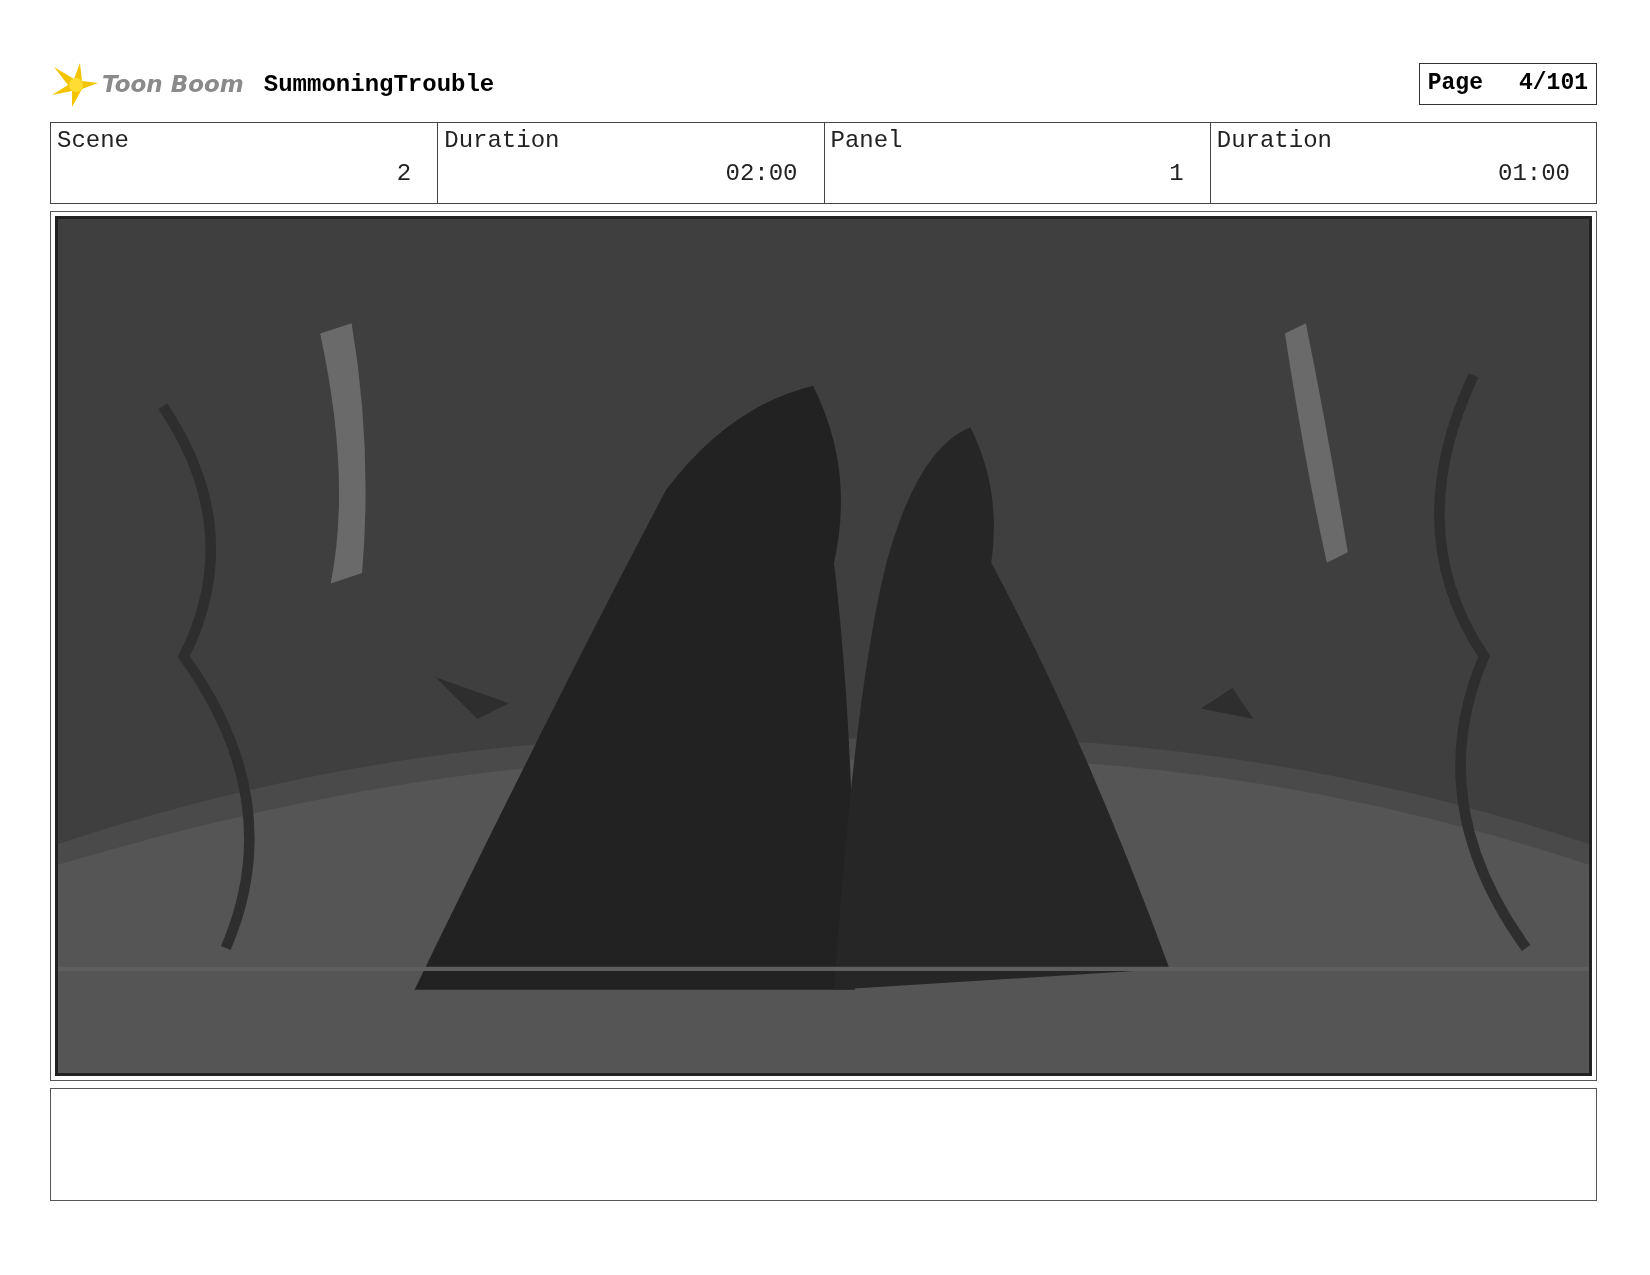 The width and height of the screenshot is (1650, 1275). Describe the element at coordinates (404, 173) in the screenshot. I see `field-value: 2` at that location.